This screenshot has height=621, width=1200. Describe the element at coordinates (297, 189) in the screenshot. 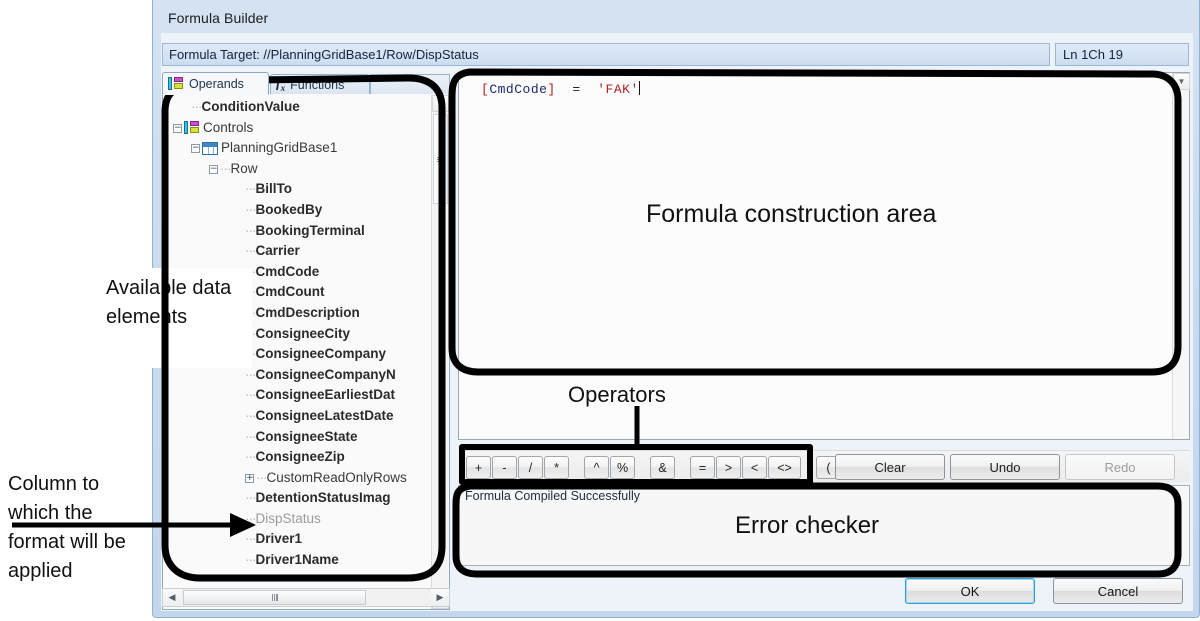

I see `tree-node: ···BillTo` at that location.